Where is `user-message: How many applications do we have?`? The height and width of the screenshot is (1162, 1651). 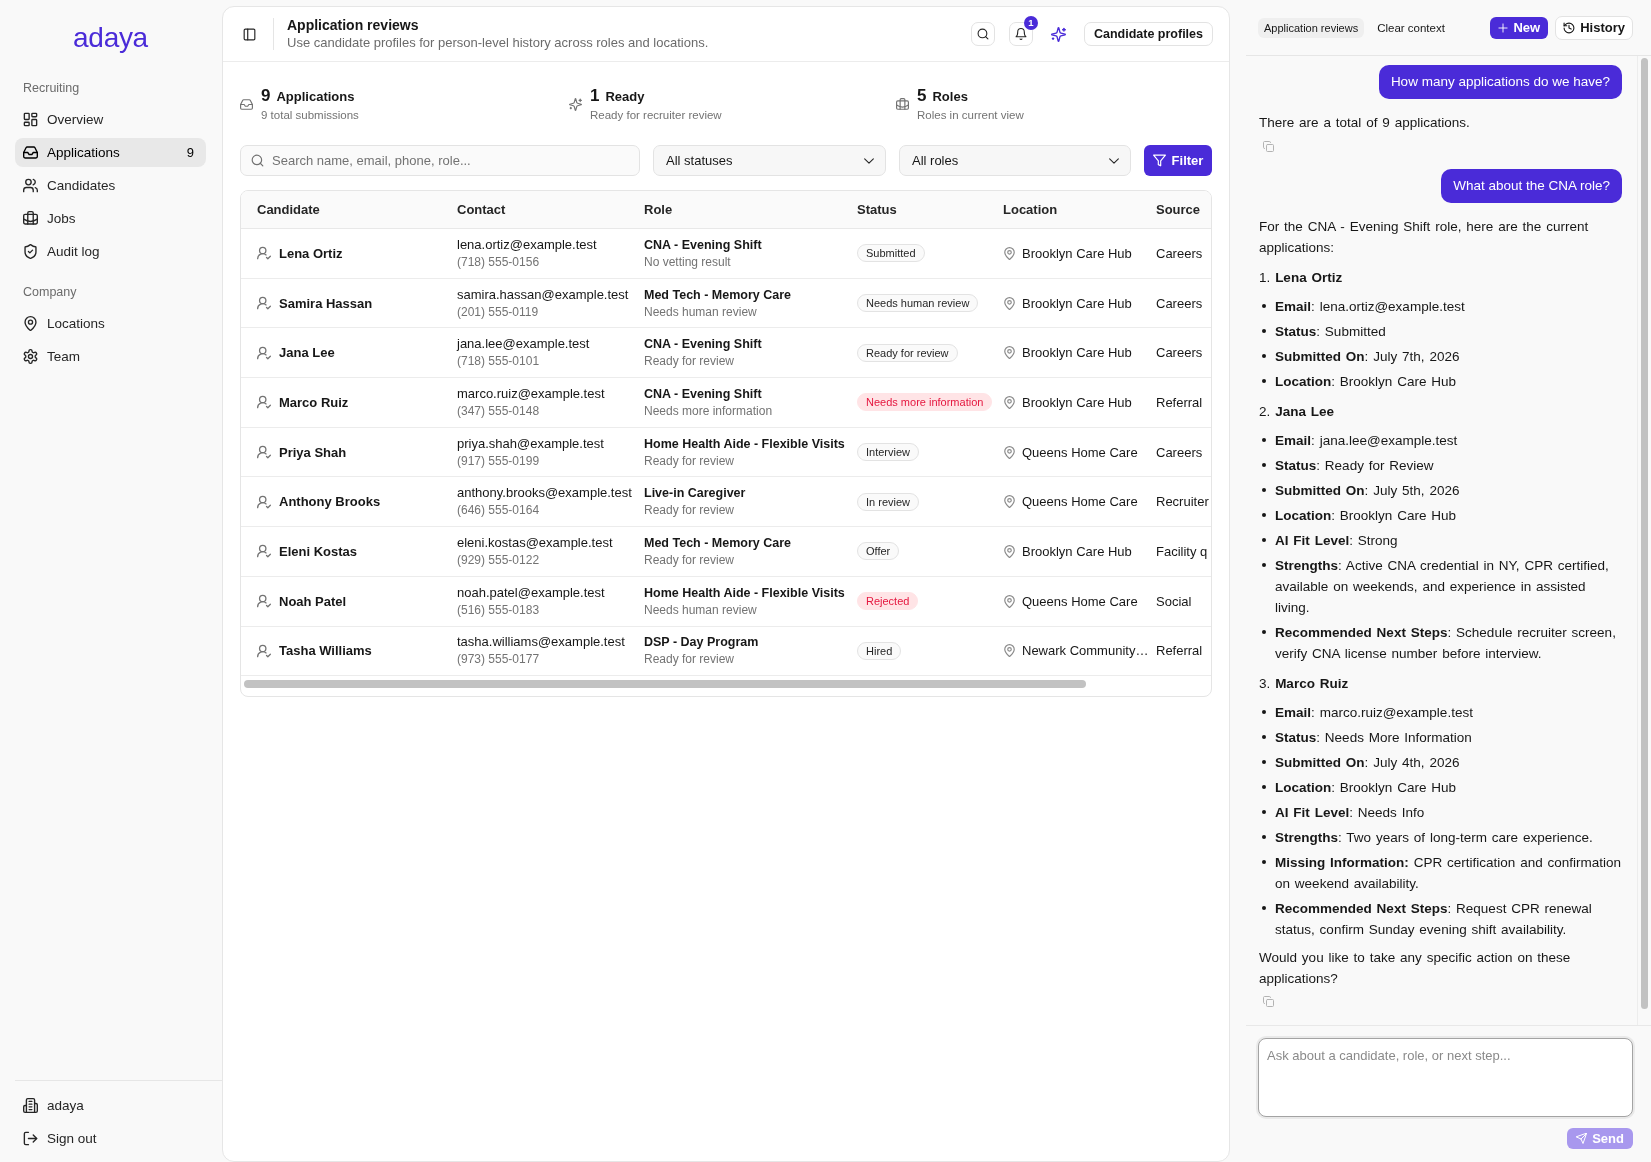
user-message: How many applications do we have? is located at coordinates (1500, 82).